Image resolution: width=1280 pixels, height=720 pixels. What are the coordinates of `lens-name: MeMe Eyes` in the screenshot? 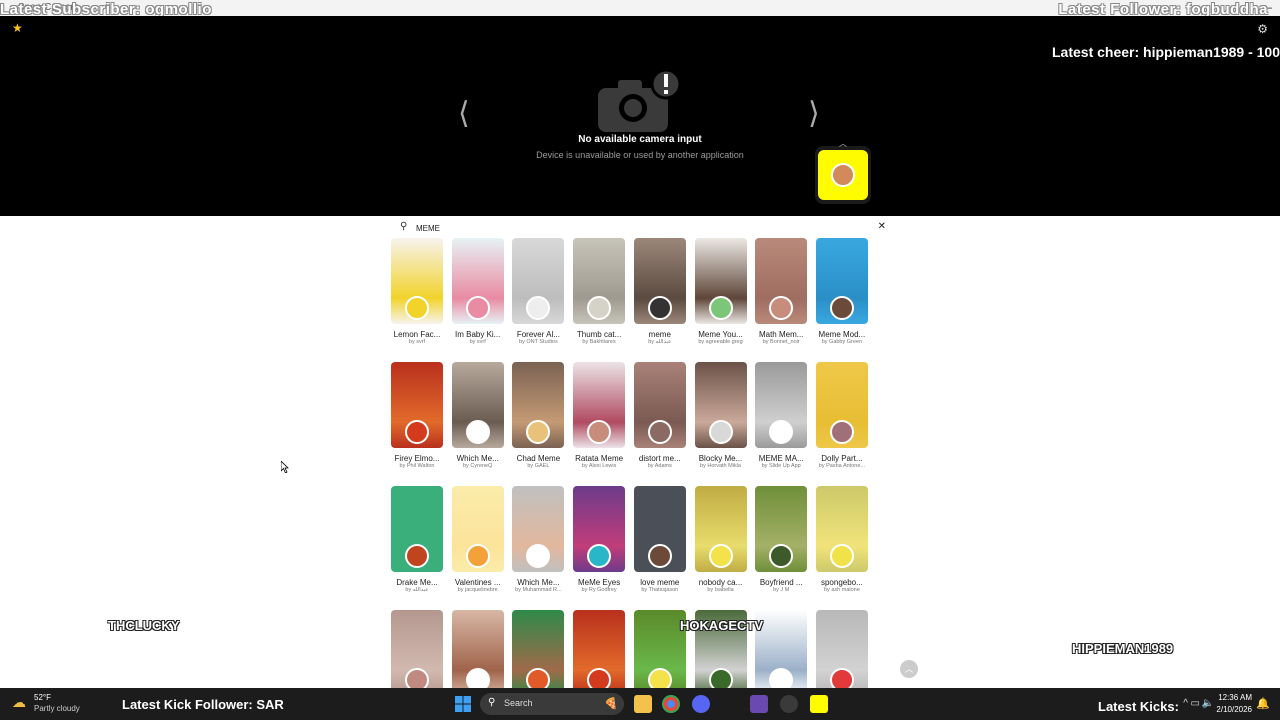 It's located at (599, 582).